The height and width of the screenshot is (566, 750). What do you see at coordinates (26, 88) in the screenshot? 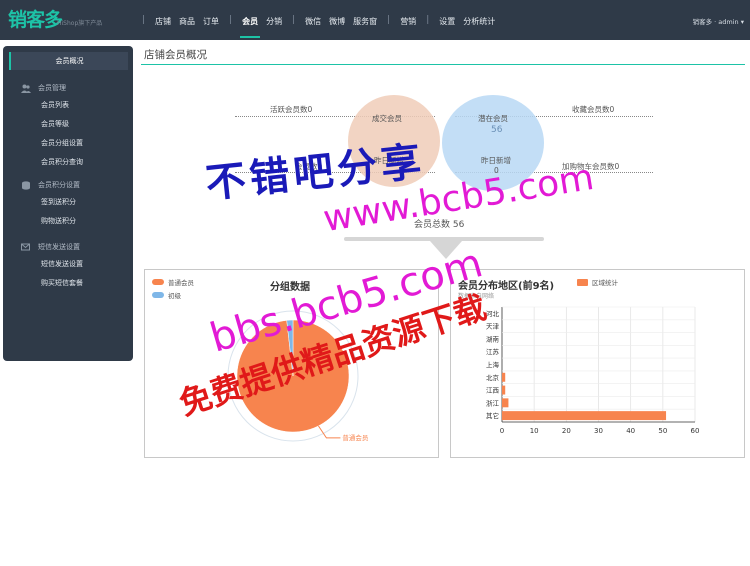
I see `users-icon` at bounding box center [26, 88].